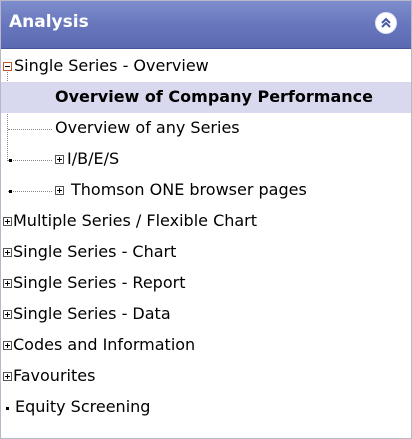 The width and height of the screenshot is (412, 439). I want to click on tree-item-ibes: I/B/E/S, so click(206, 159).